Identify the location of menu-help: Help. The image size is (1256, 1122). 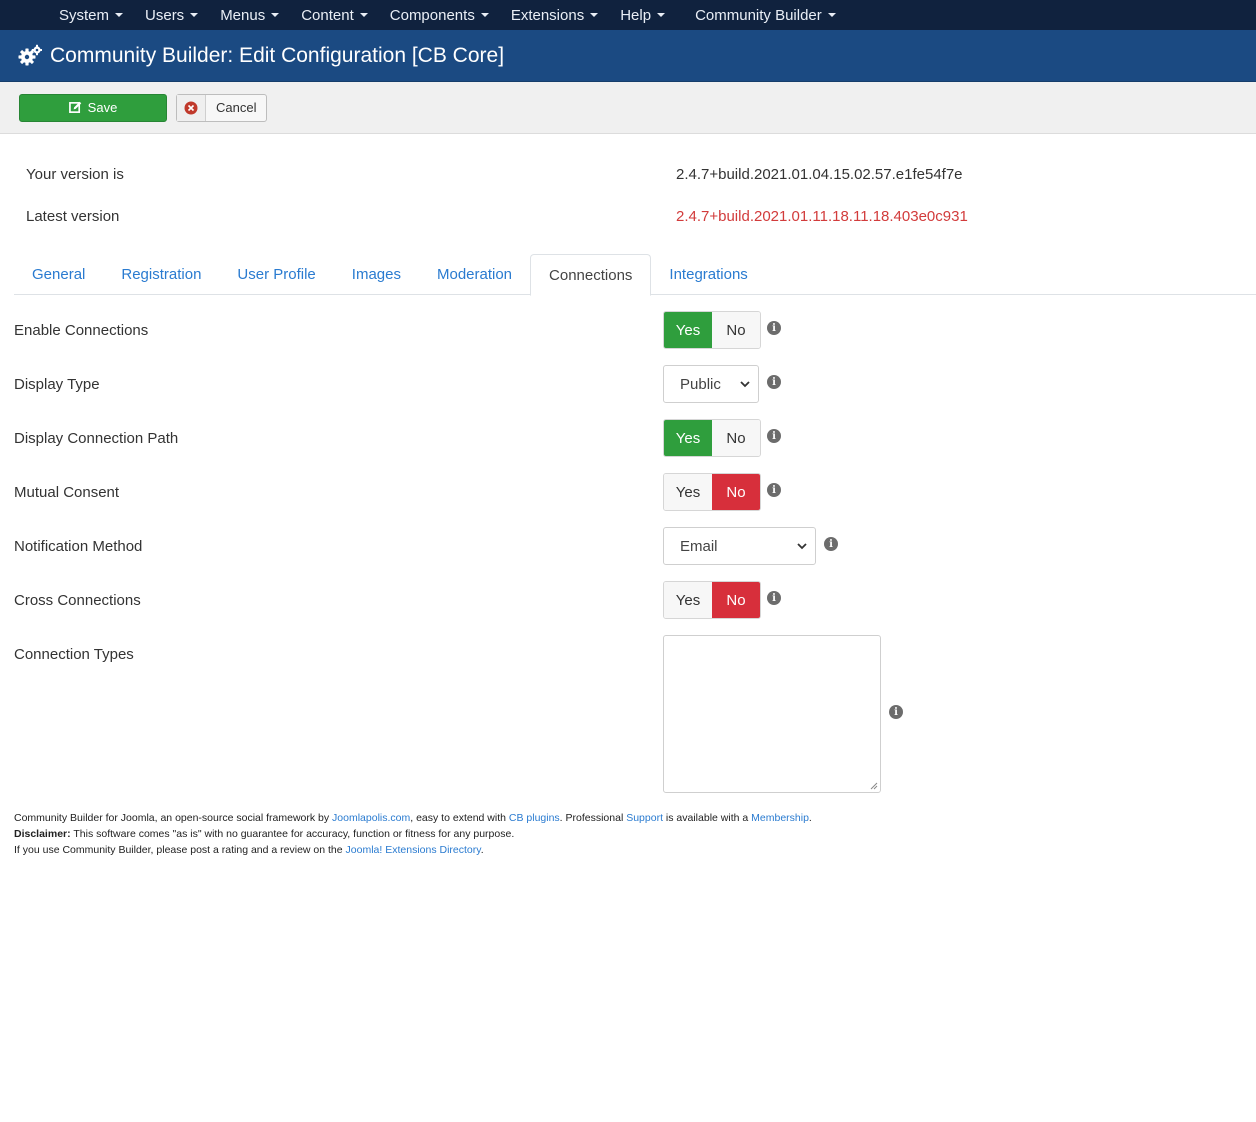
(642, 15).